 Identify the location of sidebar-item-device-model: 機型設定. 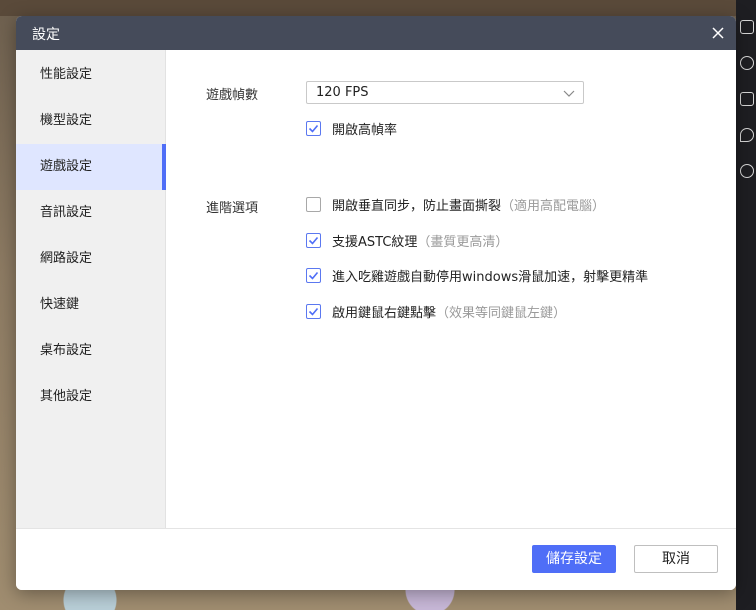
(90, 121).